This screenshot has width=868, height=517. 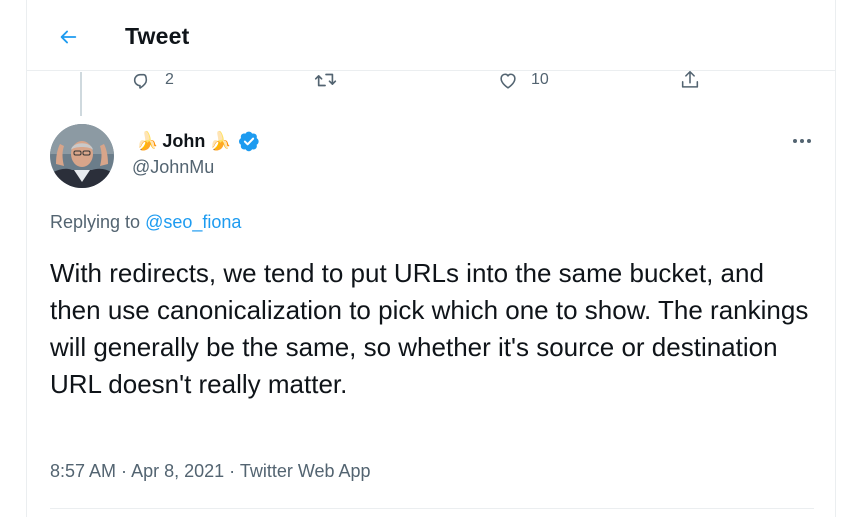 I want to click on tweet-metadata: 8:57 AM · Apr 8, 2021 · Twitter Web App, so click(x=210, y=471).